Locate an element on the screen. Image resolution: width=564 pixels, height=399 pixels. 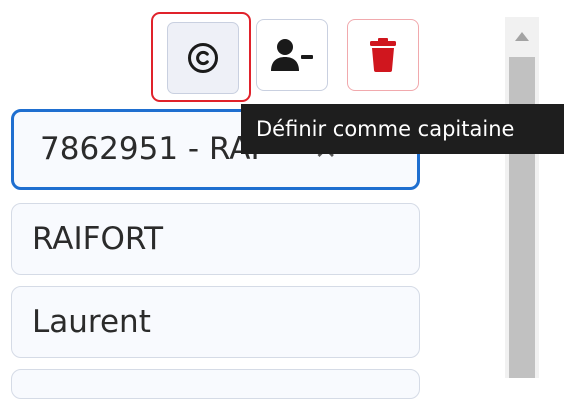
scroll-up-arrow-icon is located at coordinates (522, 36).